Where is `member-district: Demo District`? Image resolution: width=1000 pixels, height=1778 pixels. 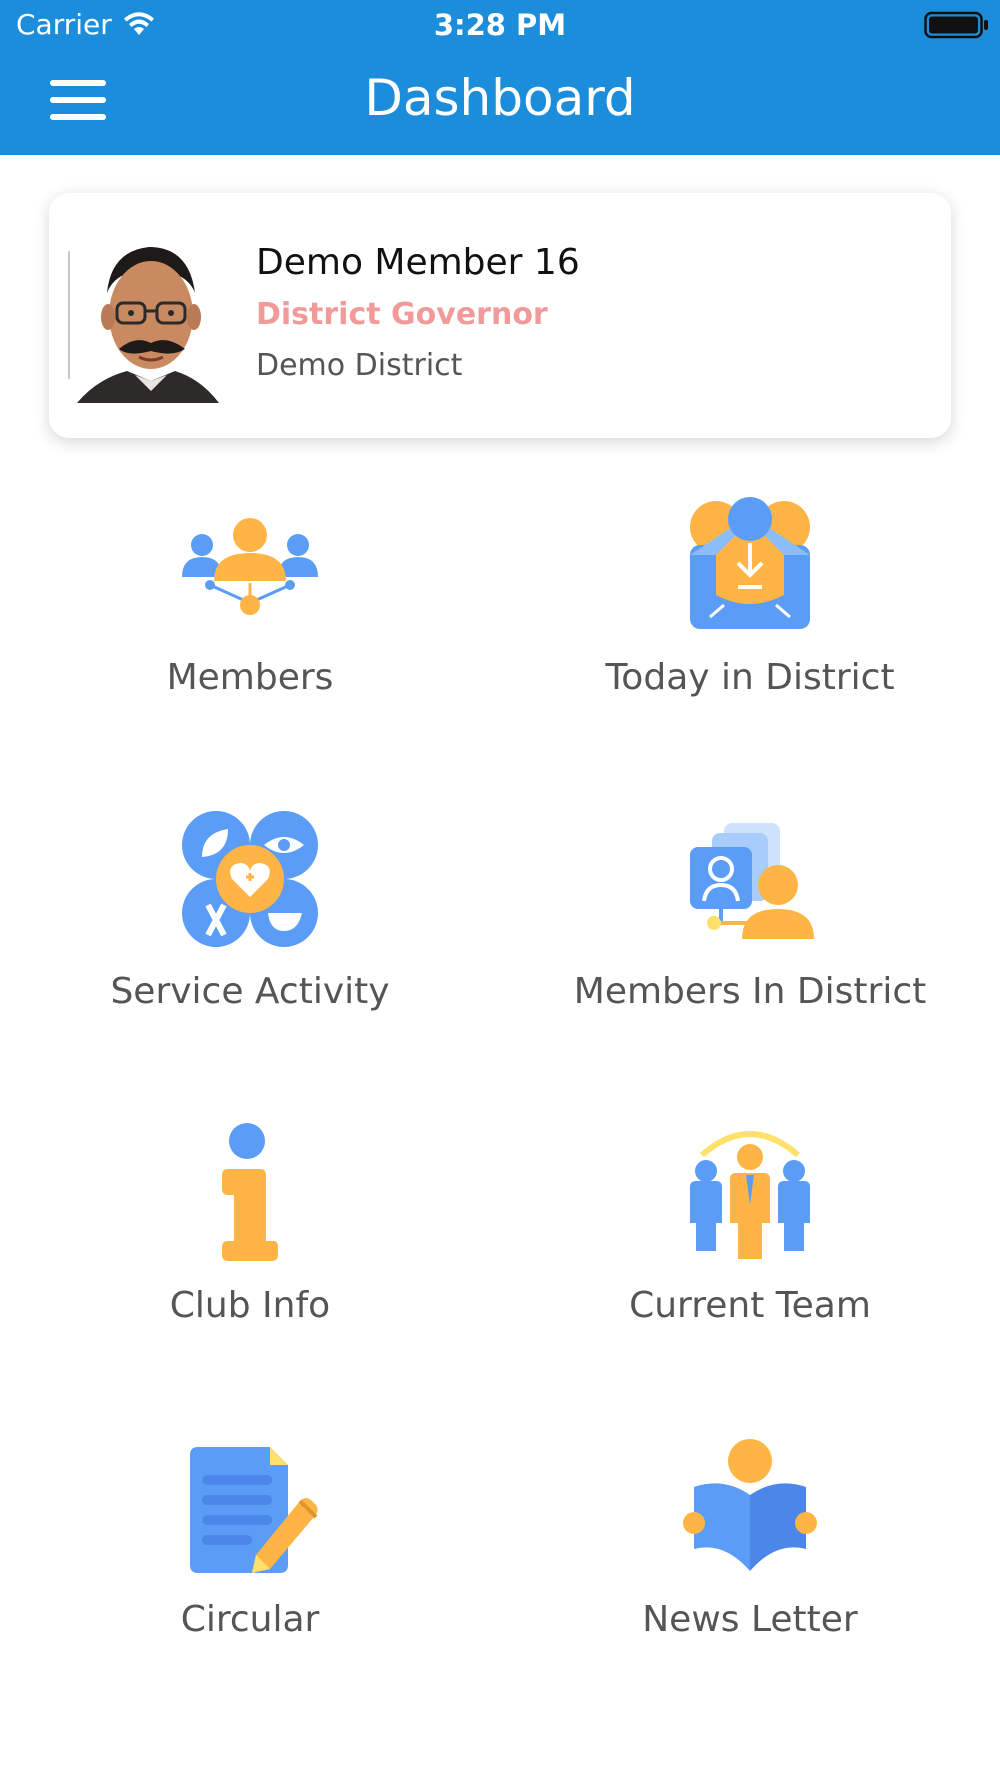 member-district: Demo District is located at coordinates (359, 365).